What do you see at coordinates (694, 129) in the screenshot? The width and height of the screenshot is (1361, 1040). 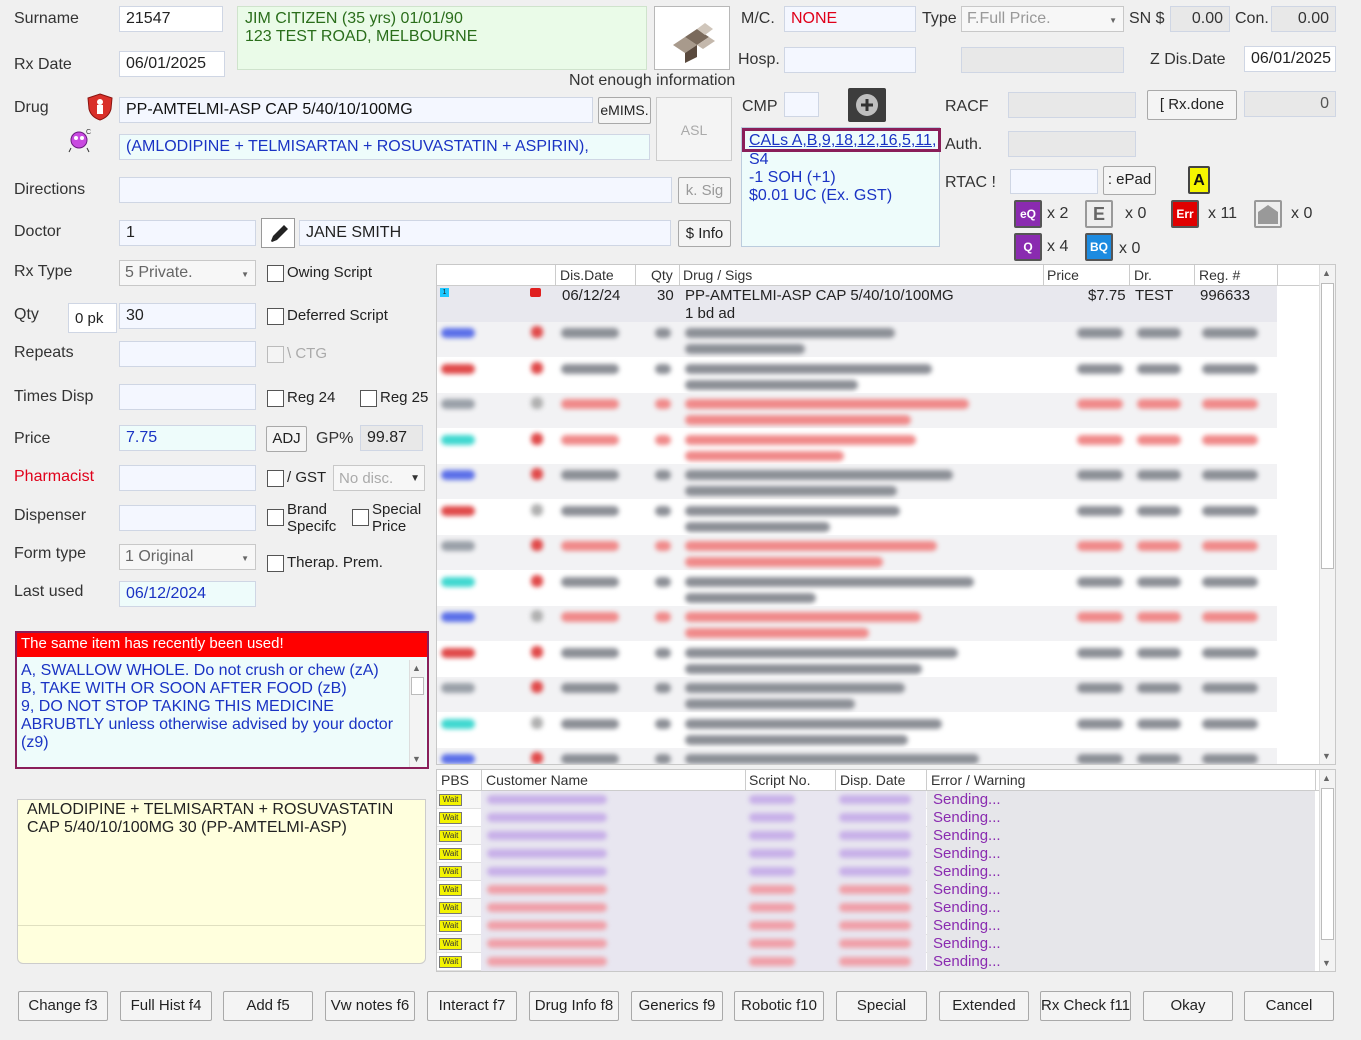 I see `asl-button: ASL` at bounding box center [694, 129].